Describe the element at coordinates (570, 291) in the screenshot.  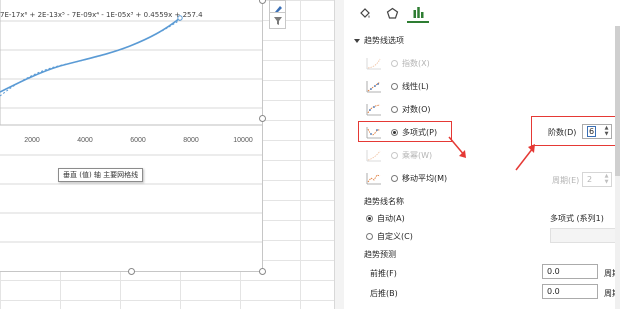
I see `backward-input: 0.0` at that location.